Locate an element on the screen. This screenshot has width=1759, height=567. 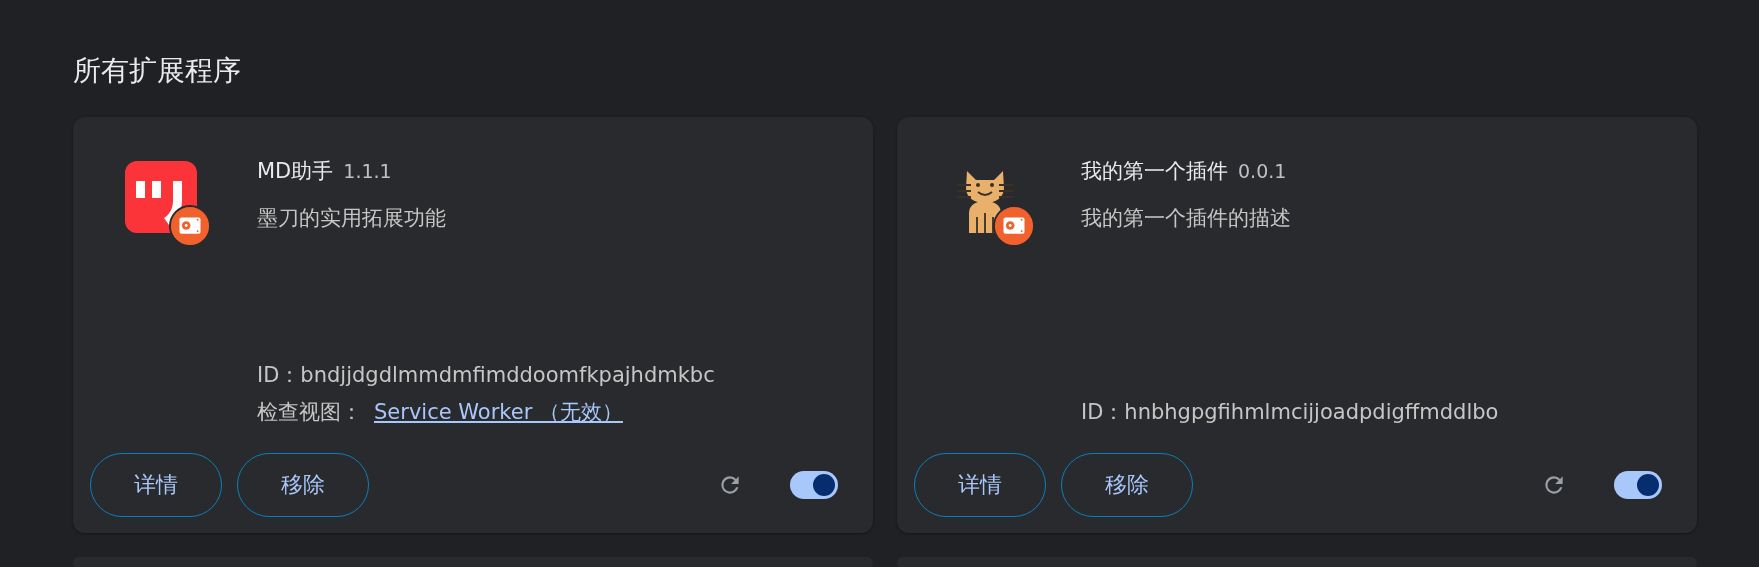
extension-id: ID：bndjjdgdlmmdmfimddoomfkpajhdmkbc is located at coordinates (486, 375).